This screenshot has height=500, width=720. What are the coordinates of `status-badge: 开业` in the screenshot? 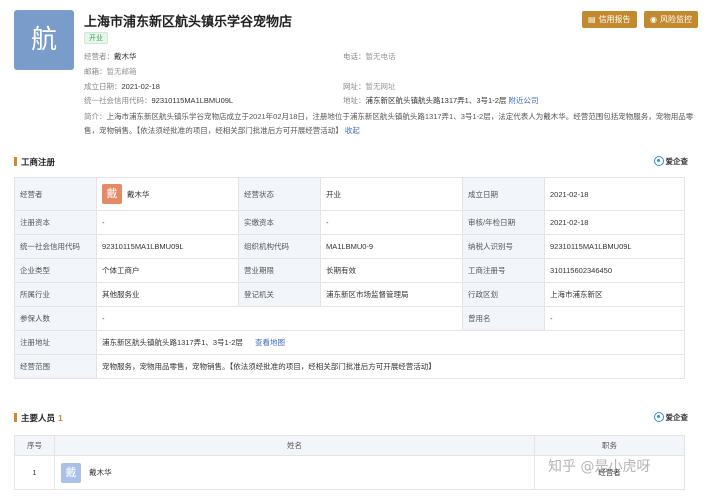 It's located at (96, 38).